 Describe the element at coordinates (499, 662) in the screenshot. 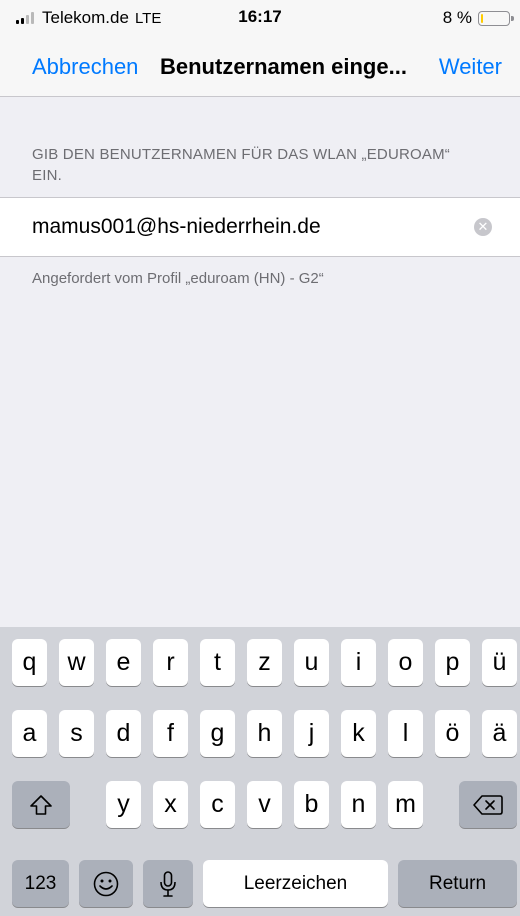

I see `key-ue: ü` at that location.